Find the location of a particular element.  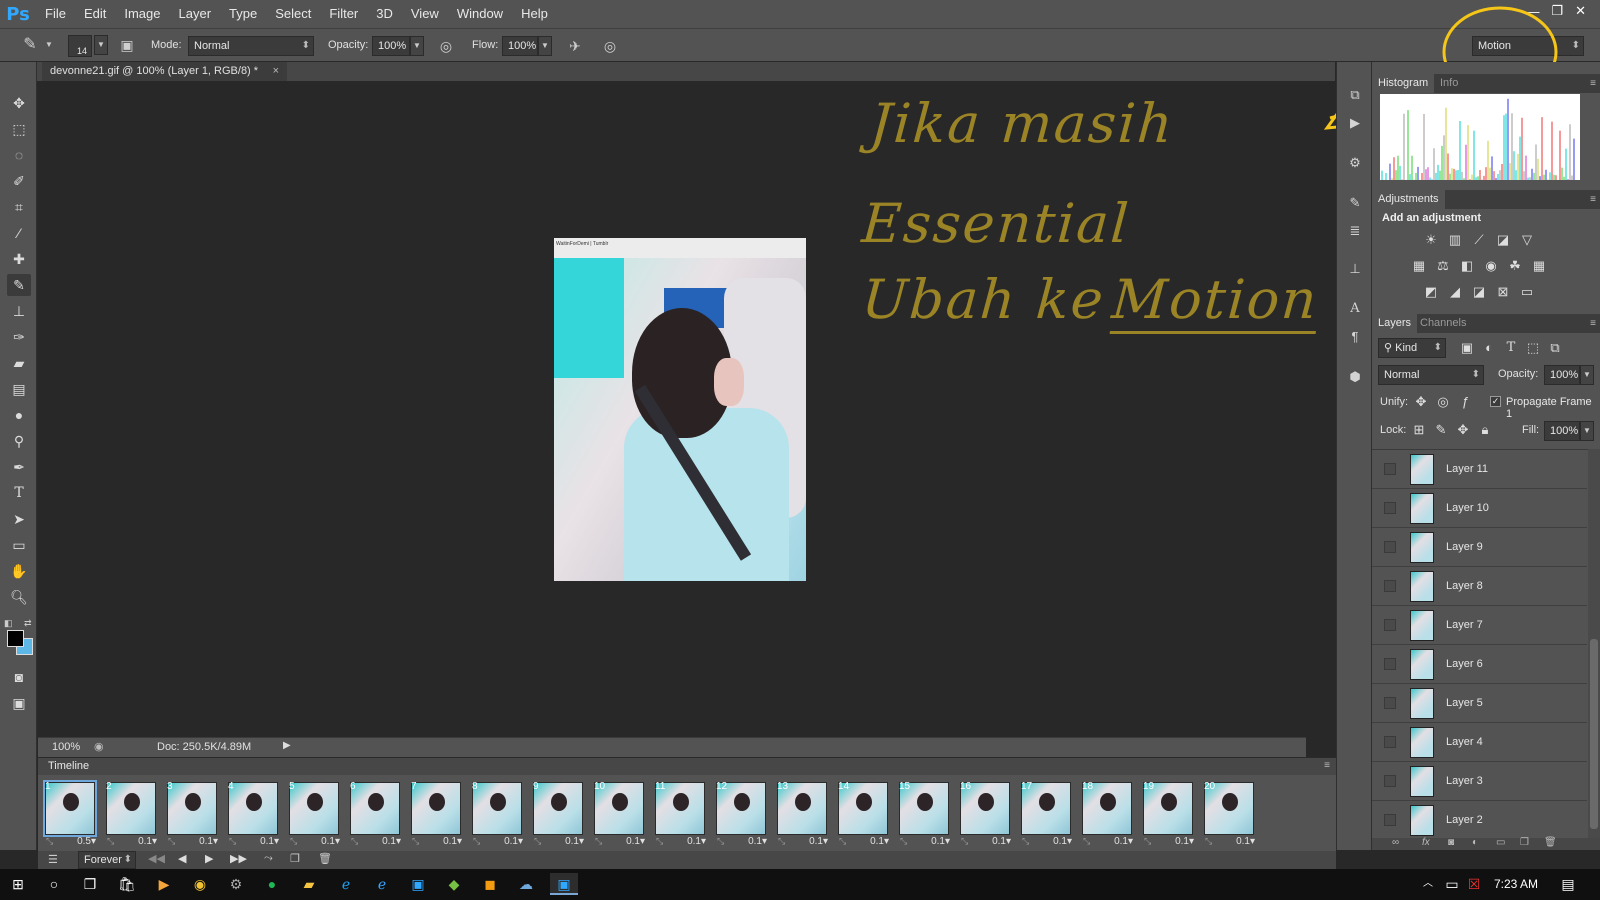

play-icon: ▶ is located at coordinates (209, 858).